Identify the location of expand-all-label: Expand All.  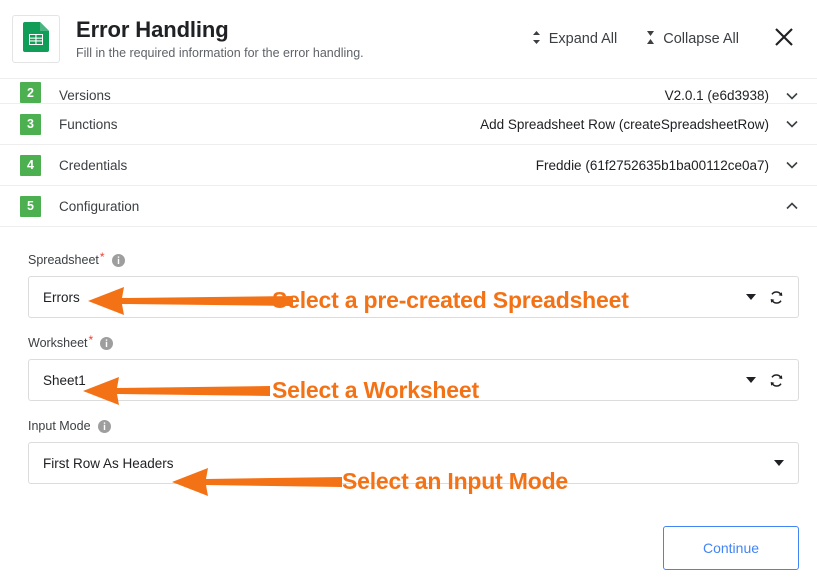
(583, 39).